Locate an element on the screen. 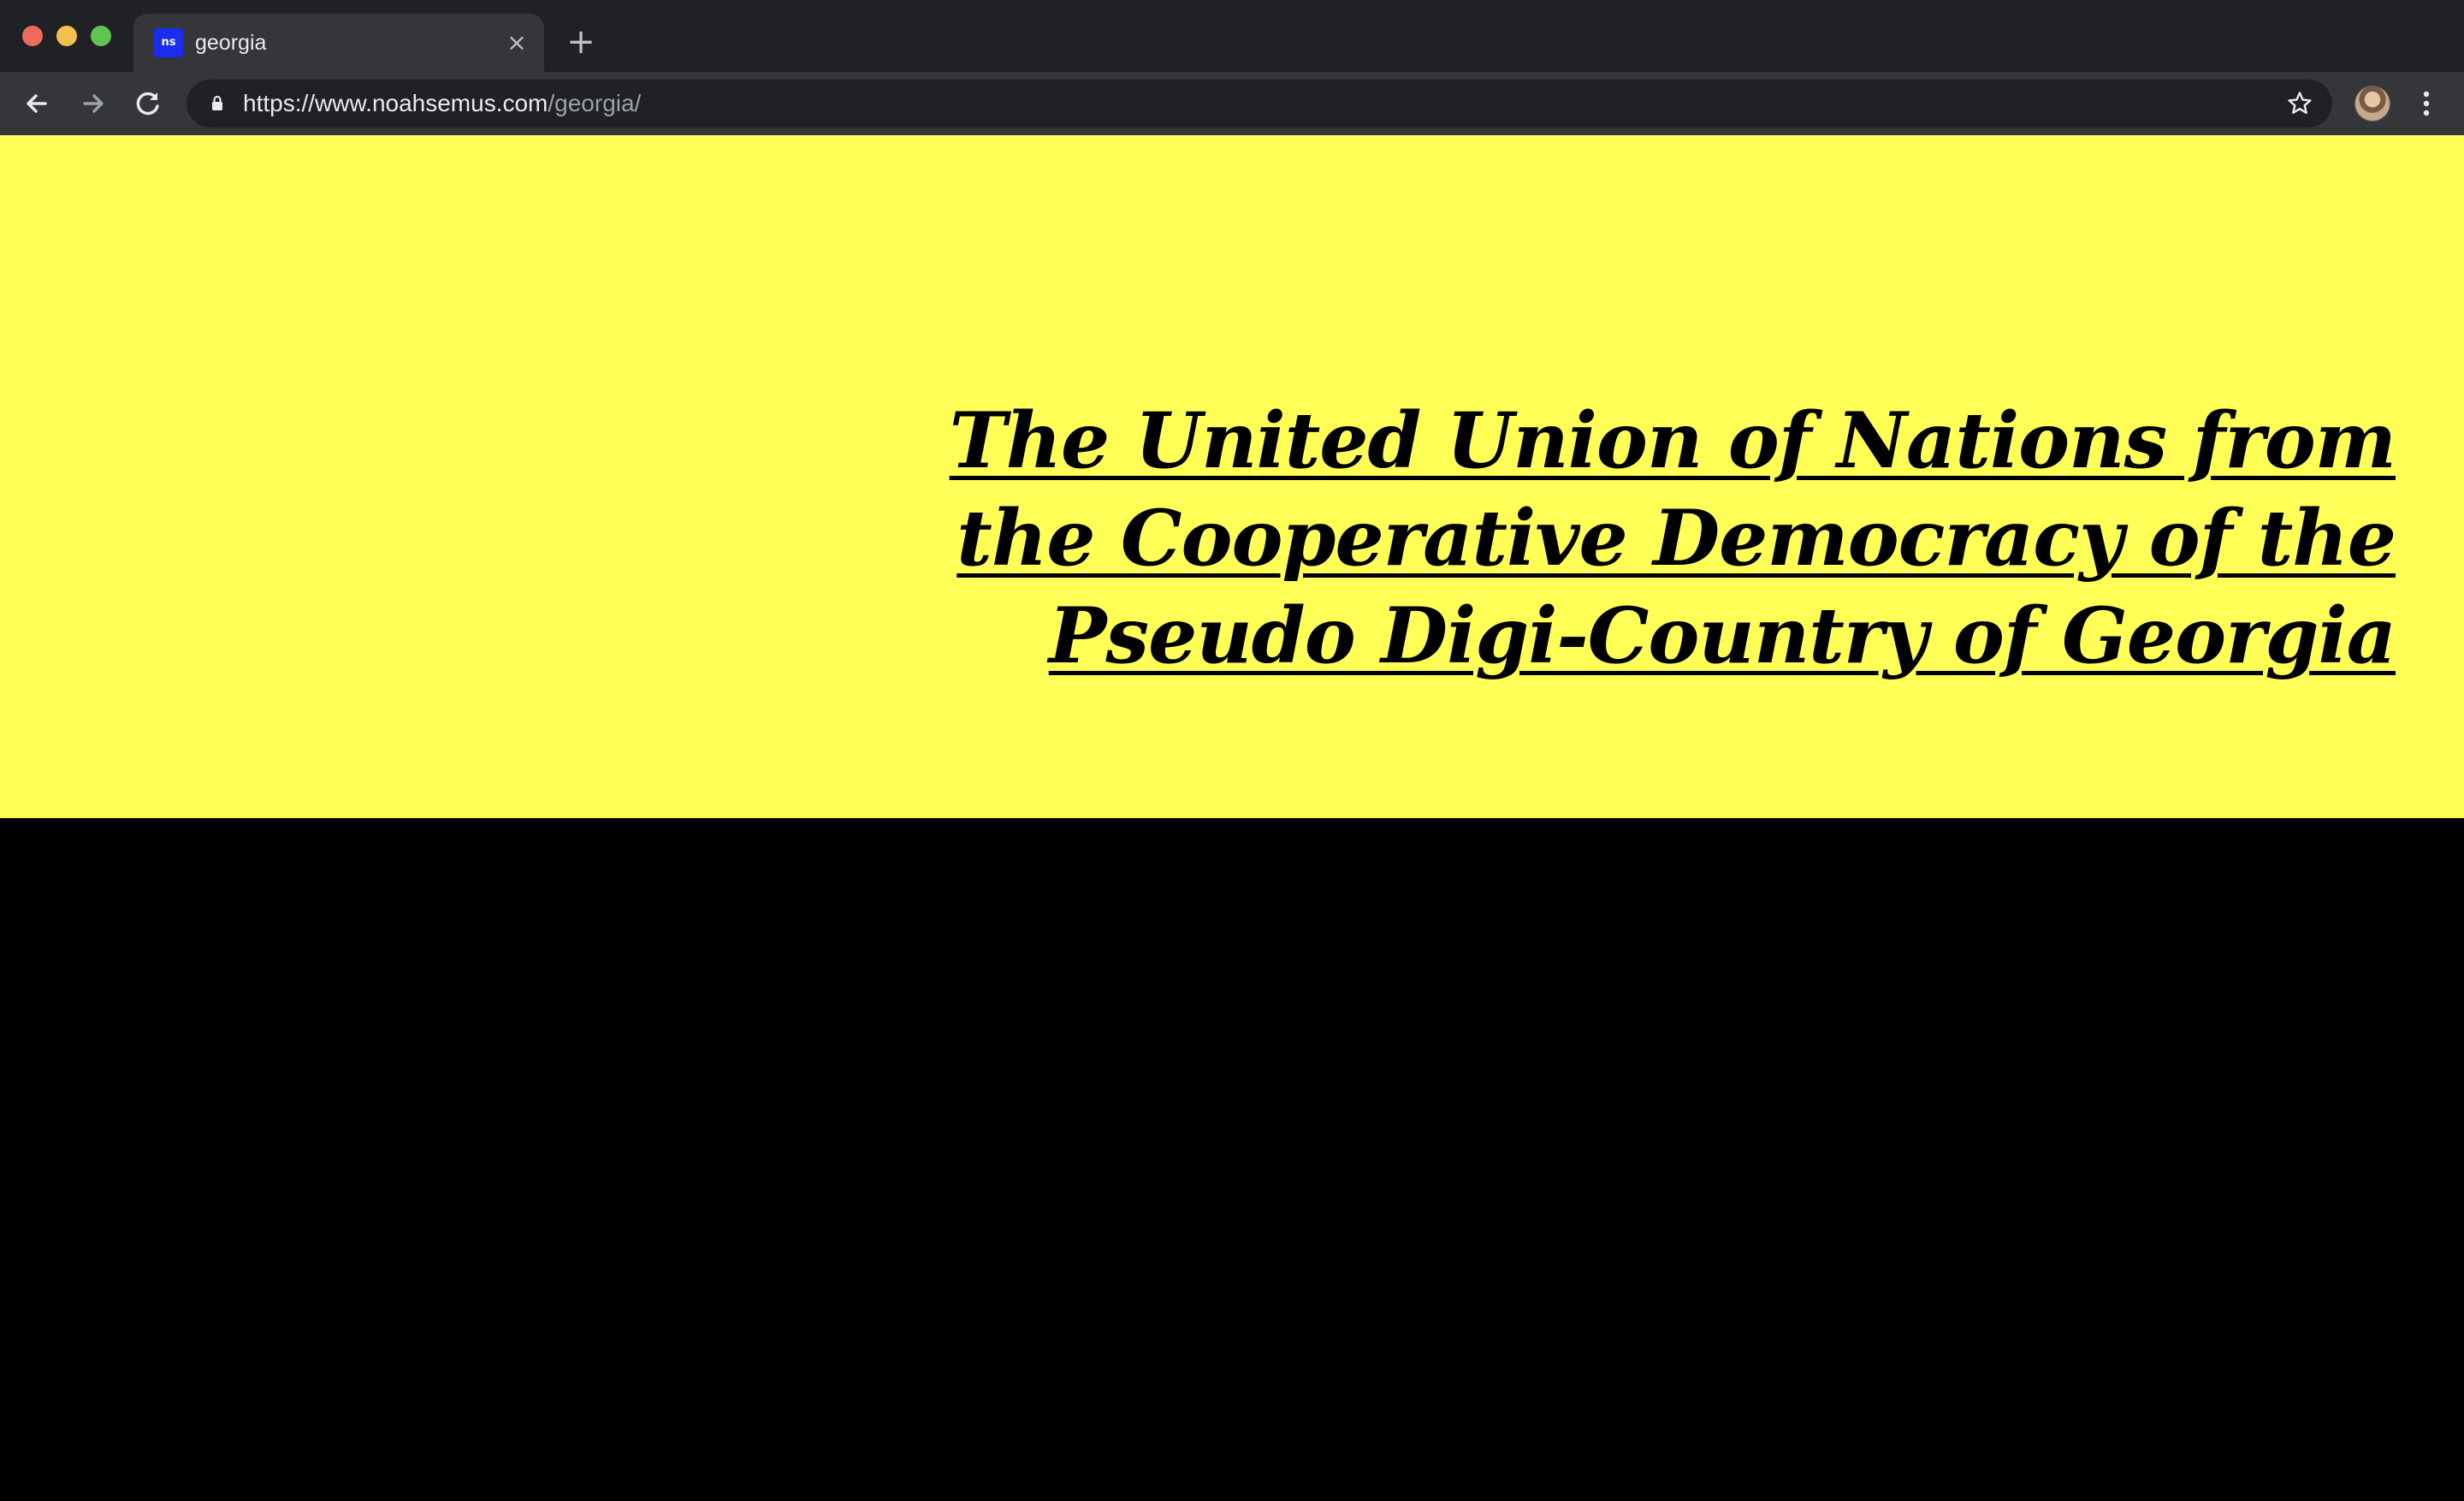 This screenshot has width=2464, height=1501. reload-button is located at coordinates (148, 104).